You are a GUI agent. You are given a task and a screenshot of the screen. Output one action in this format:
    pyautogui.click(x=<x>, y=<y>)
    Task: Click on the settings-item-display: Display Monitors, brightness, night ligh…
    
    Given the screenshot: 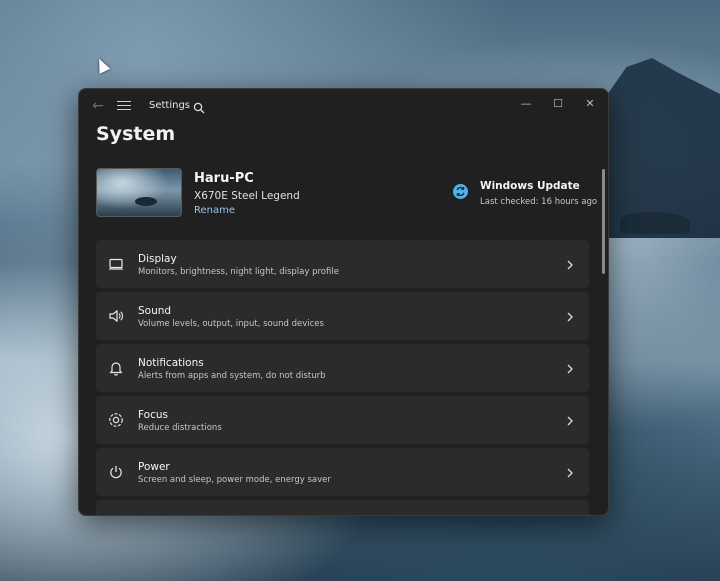 What is the action you would take?
    pyautogui.click(x=342, y=264)
    